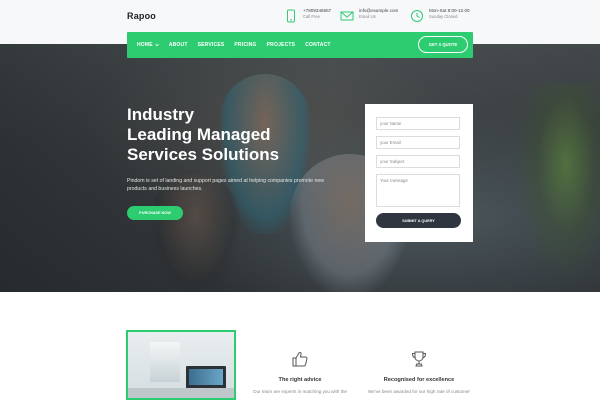 The image size is (600, 400). I want to click on logo: Rapoo, so click(141, 16).